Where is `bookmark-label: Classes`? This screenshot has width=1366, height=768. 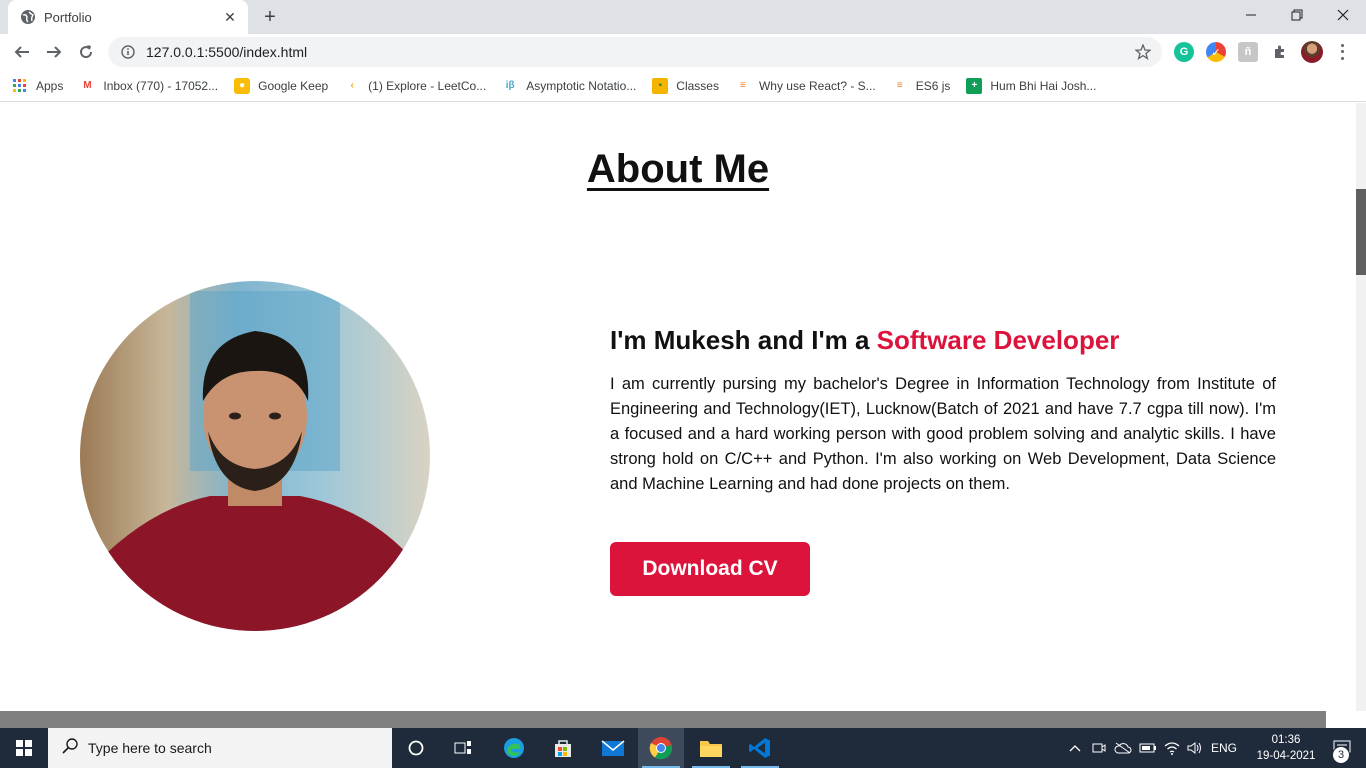
bookmark-label: Classes is located at coordinates (697, 85).